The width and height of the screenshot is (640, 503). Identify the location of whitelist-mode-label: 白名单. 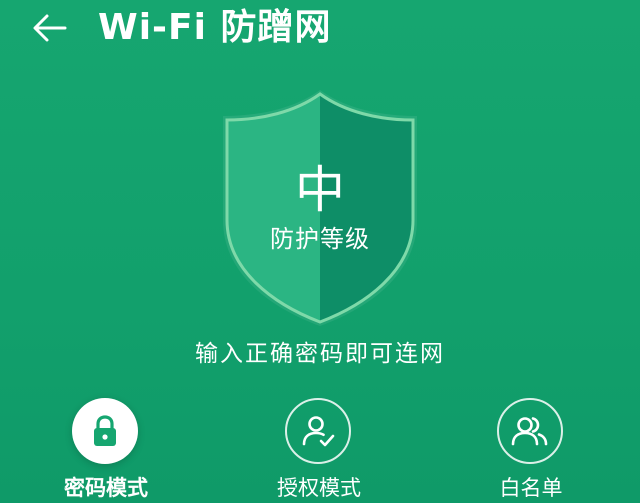
(531, 488).